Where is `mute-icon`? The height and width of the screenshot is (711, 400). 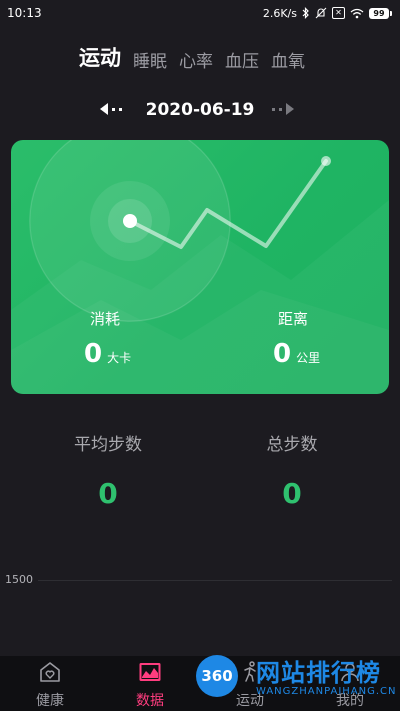
mute-icon is located at coordinates (321, 13).